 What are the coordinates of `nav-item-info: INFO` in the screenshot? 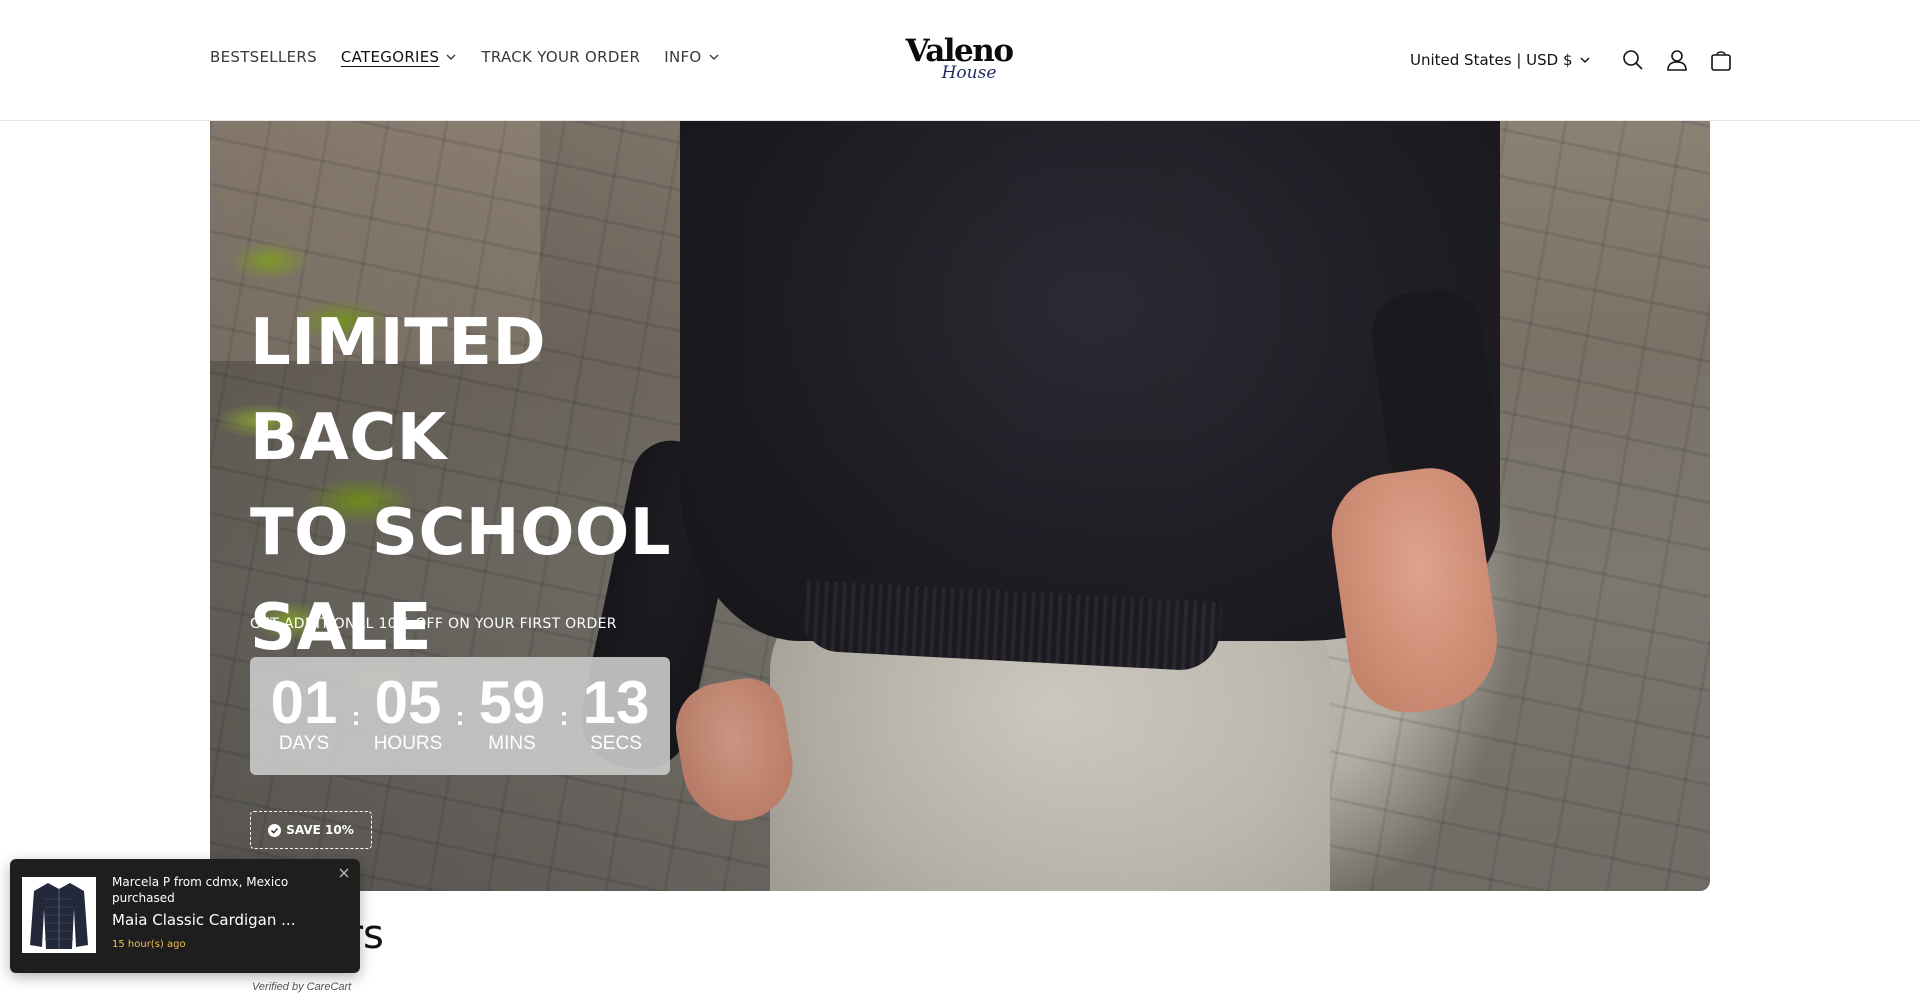 It's located at (691, 57).